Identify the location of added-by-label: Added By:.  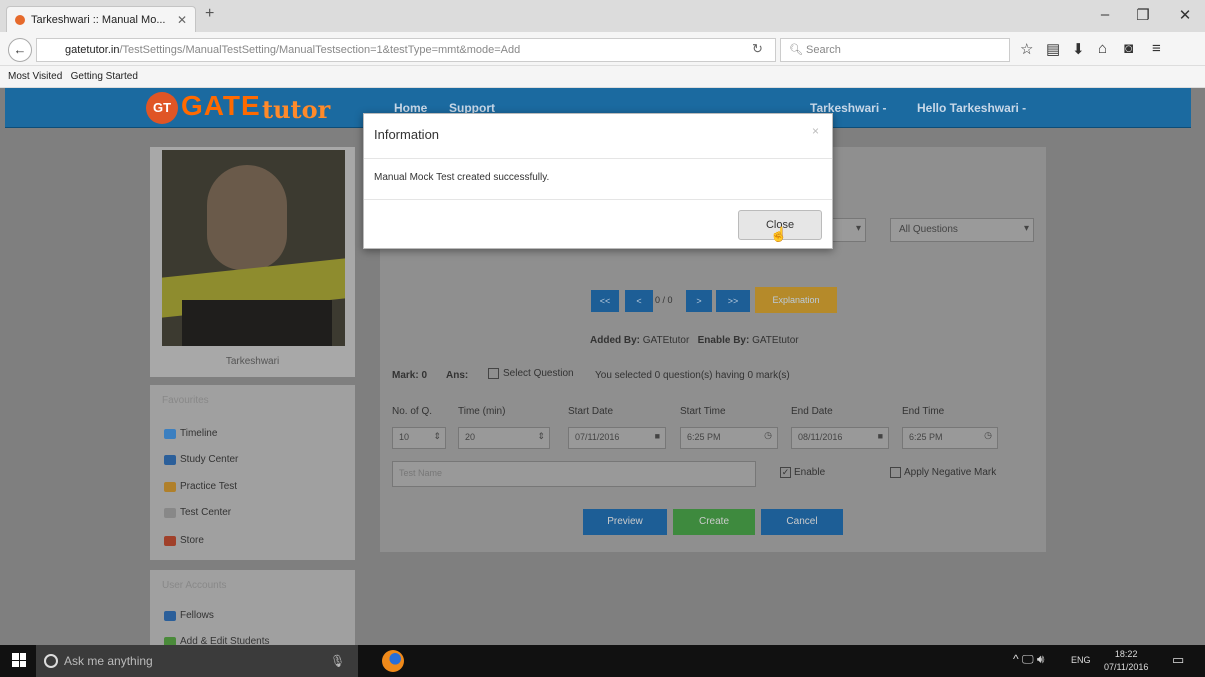
(615, 340).